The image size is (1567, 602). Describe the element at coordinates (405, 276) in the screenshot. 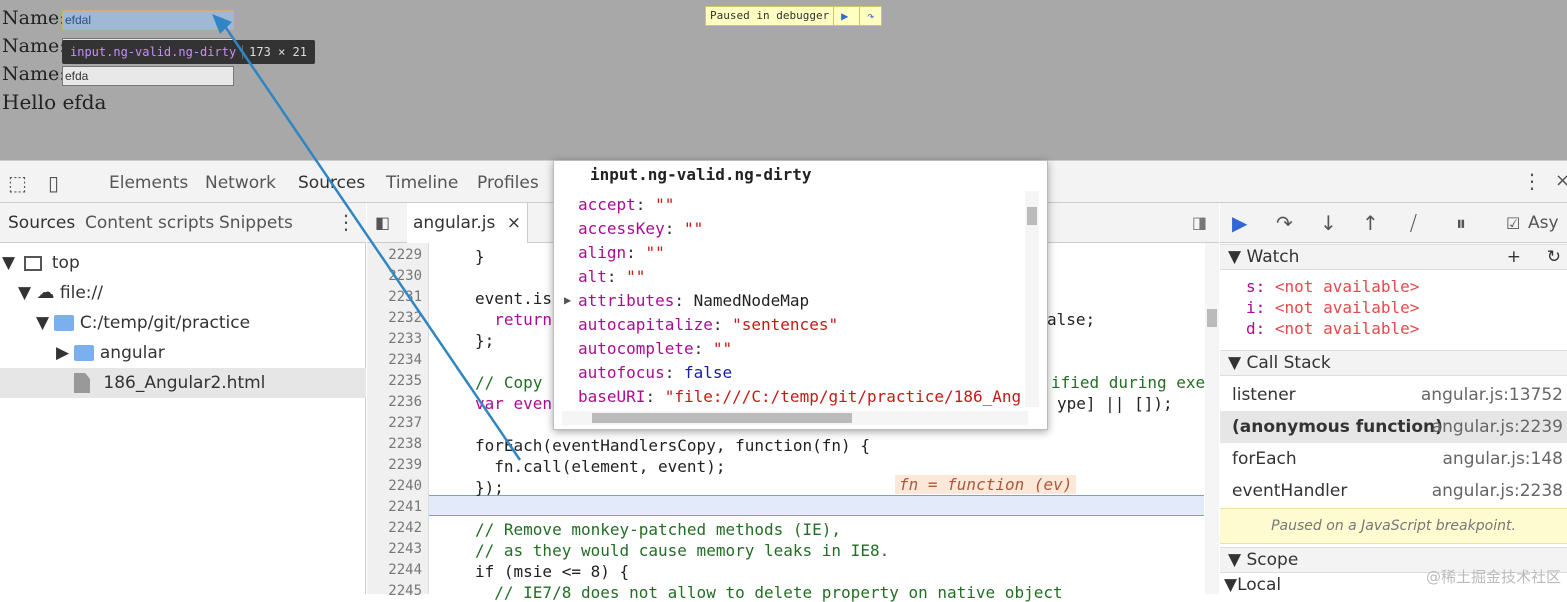

I see `line-number: 2230` at that location.